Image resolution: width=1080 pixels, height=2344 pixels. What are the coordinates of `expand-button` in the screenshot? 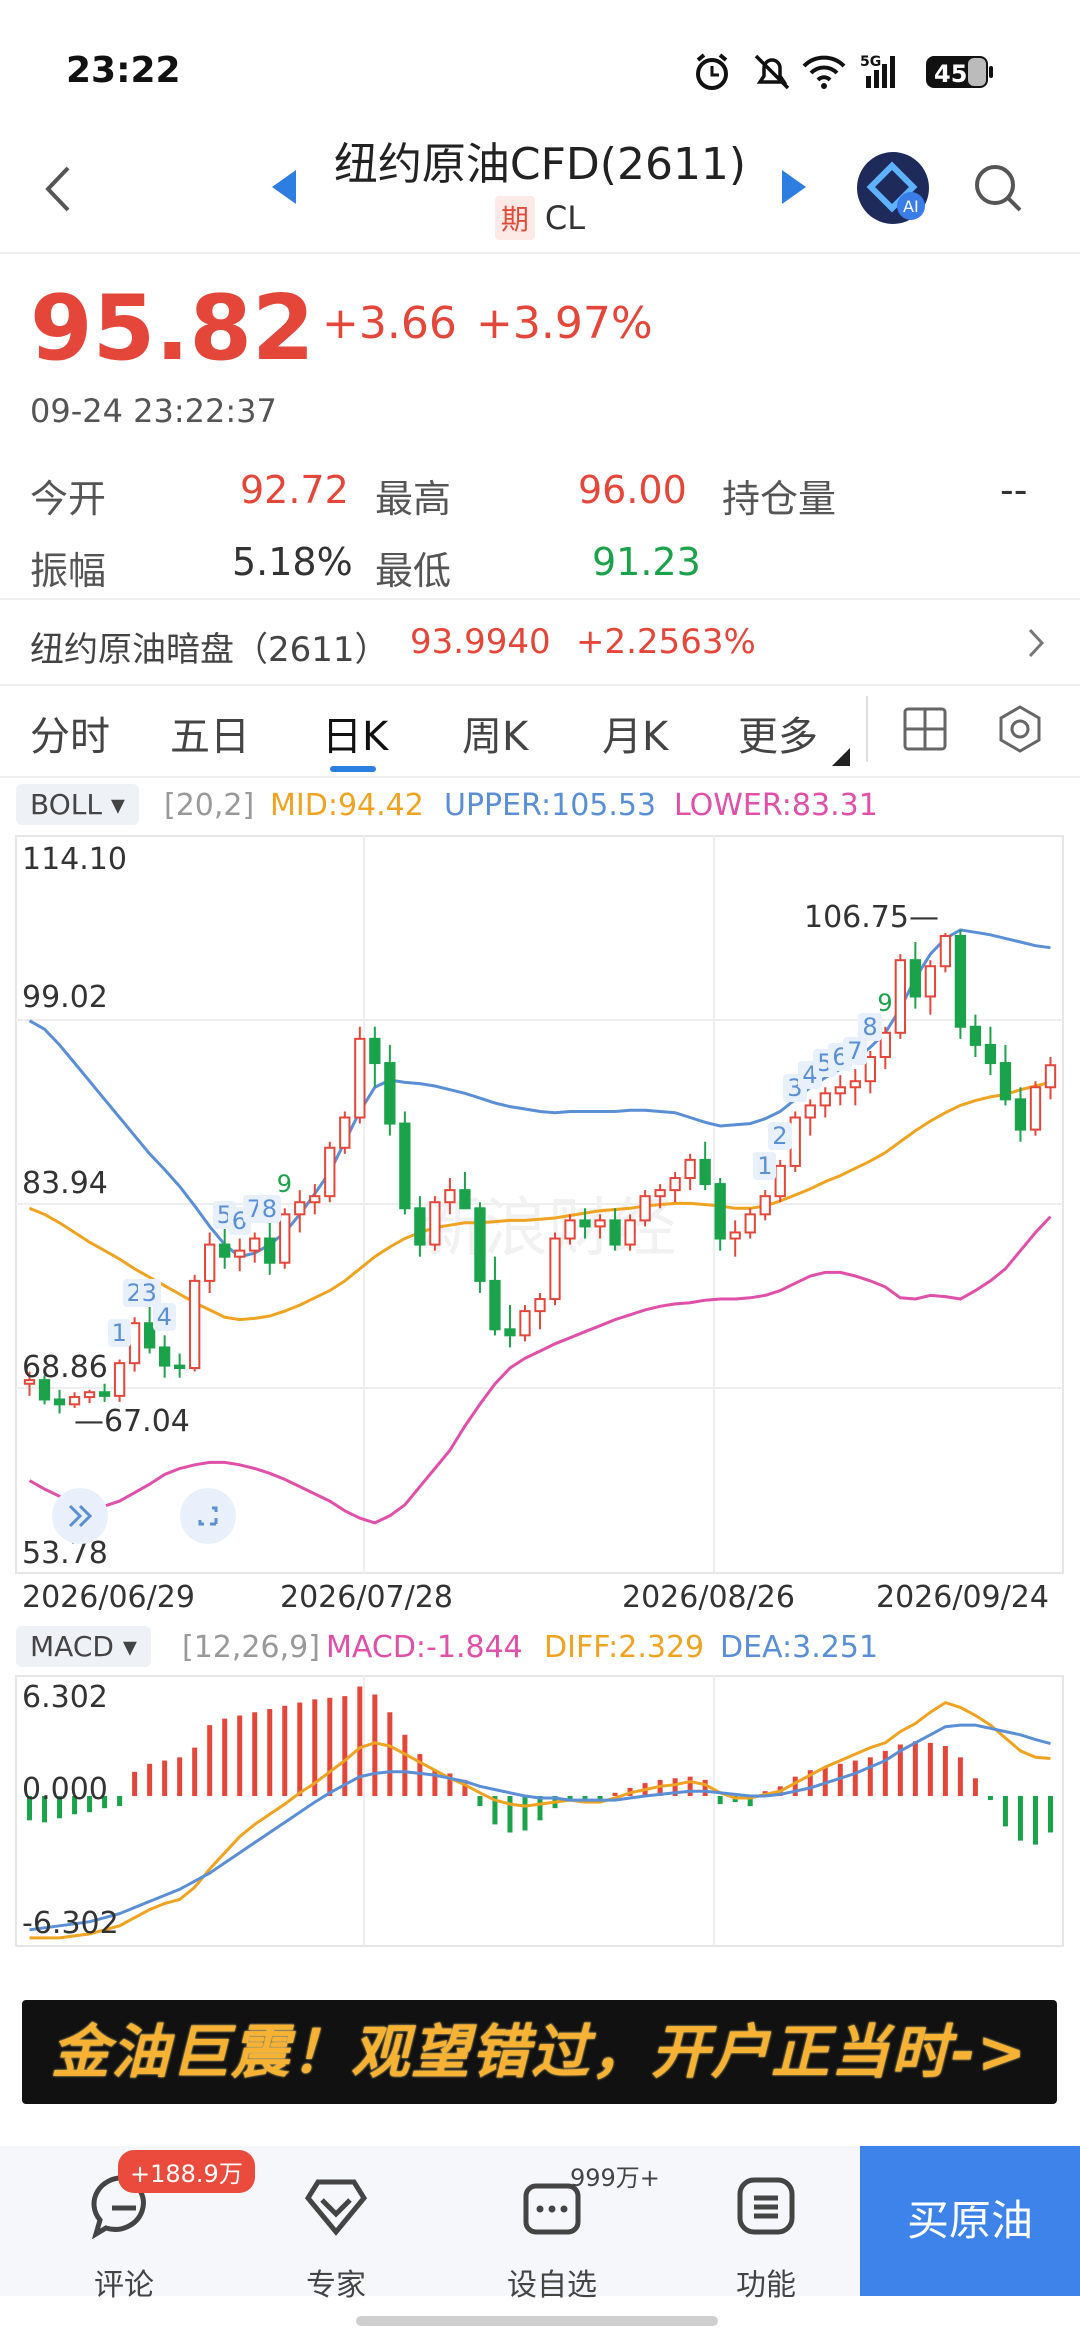 It's located at (80, 1516).